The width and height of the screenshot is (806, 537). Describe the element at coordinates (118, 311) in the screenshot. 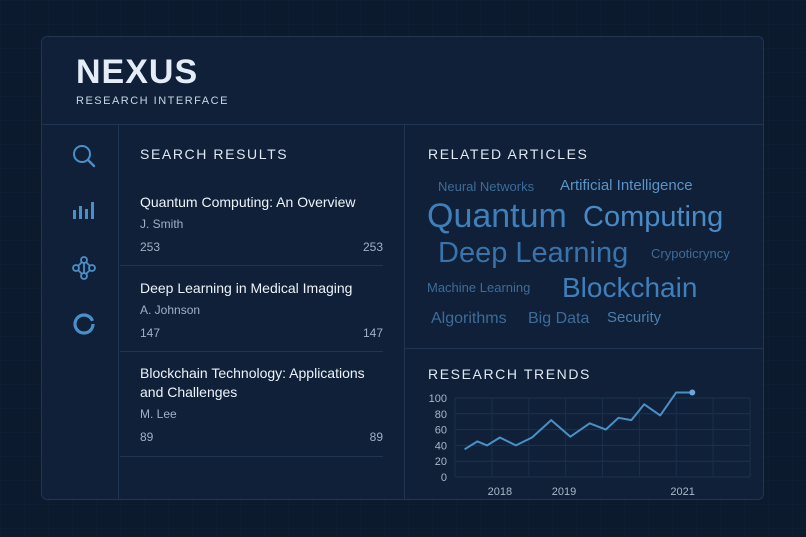

I see `sidebar-divider` at that location.